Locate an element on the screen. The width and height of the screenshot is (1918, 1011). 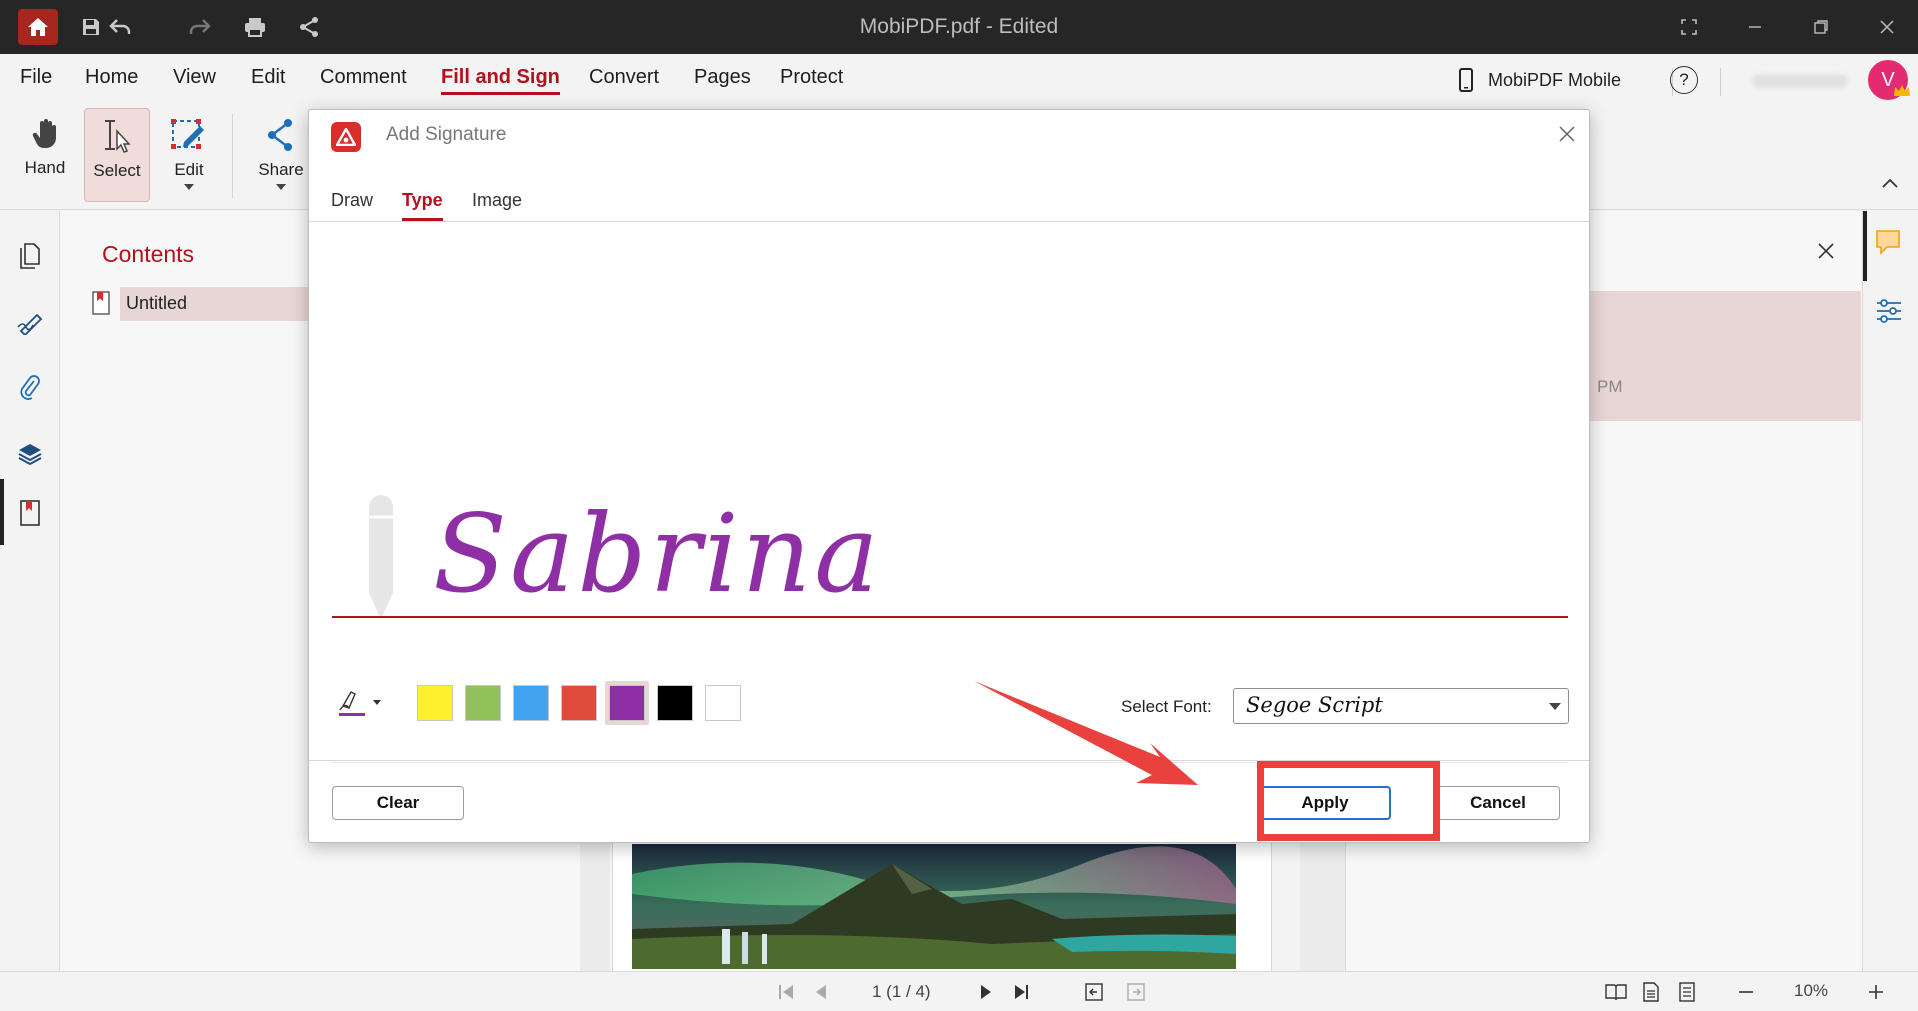
zoom-level: 10% is located at coordinates (1811, 991).